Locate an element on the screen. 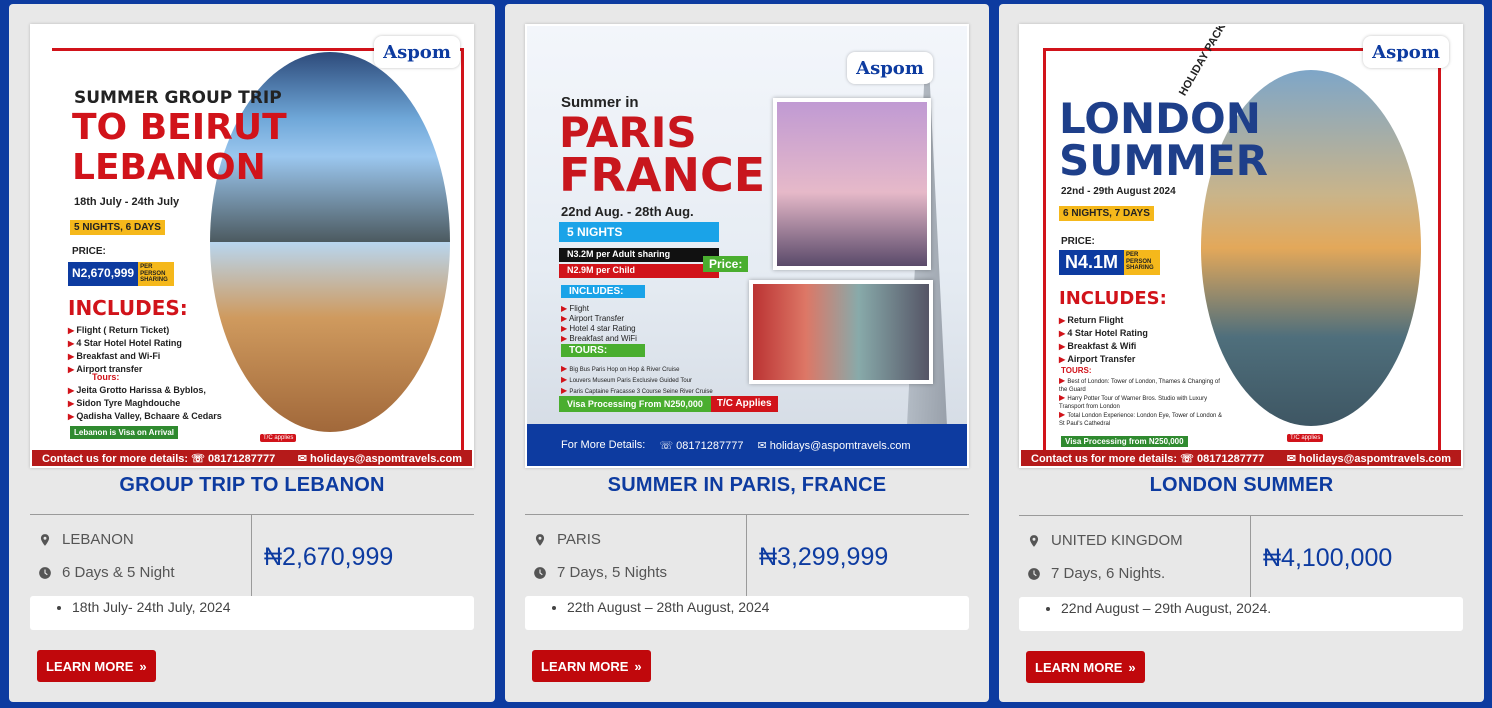 This screenshot has width=1492, height=708. tour-title: SUMMER IN PARIS, FRANCE is located at coordinates (747, 485).